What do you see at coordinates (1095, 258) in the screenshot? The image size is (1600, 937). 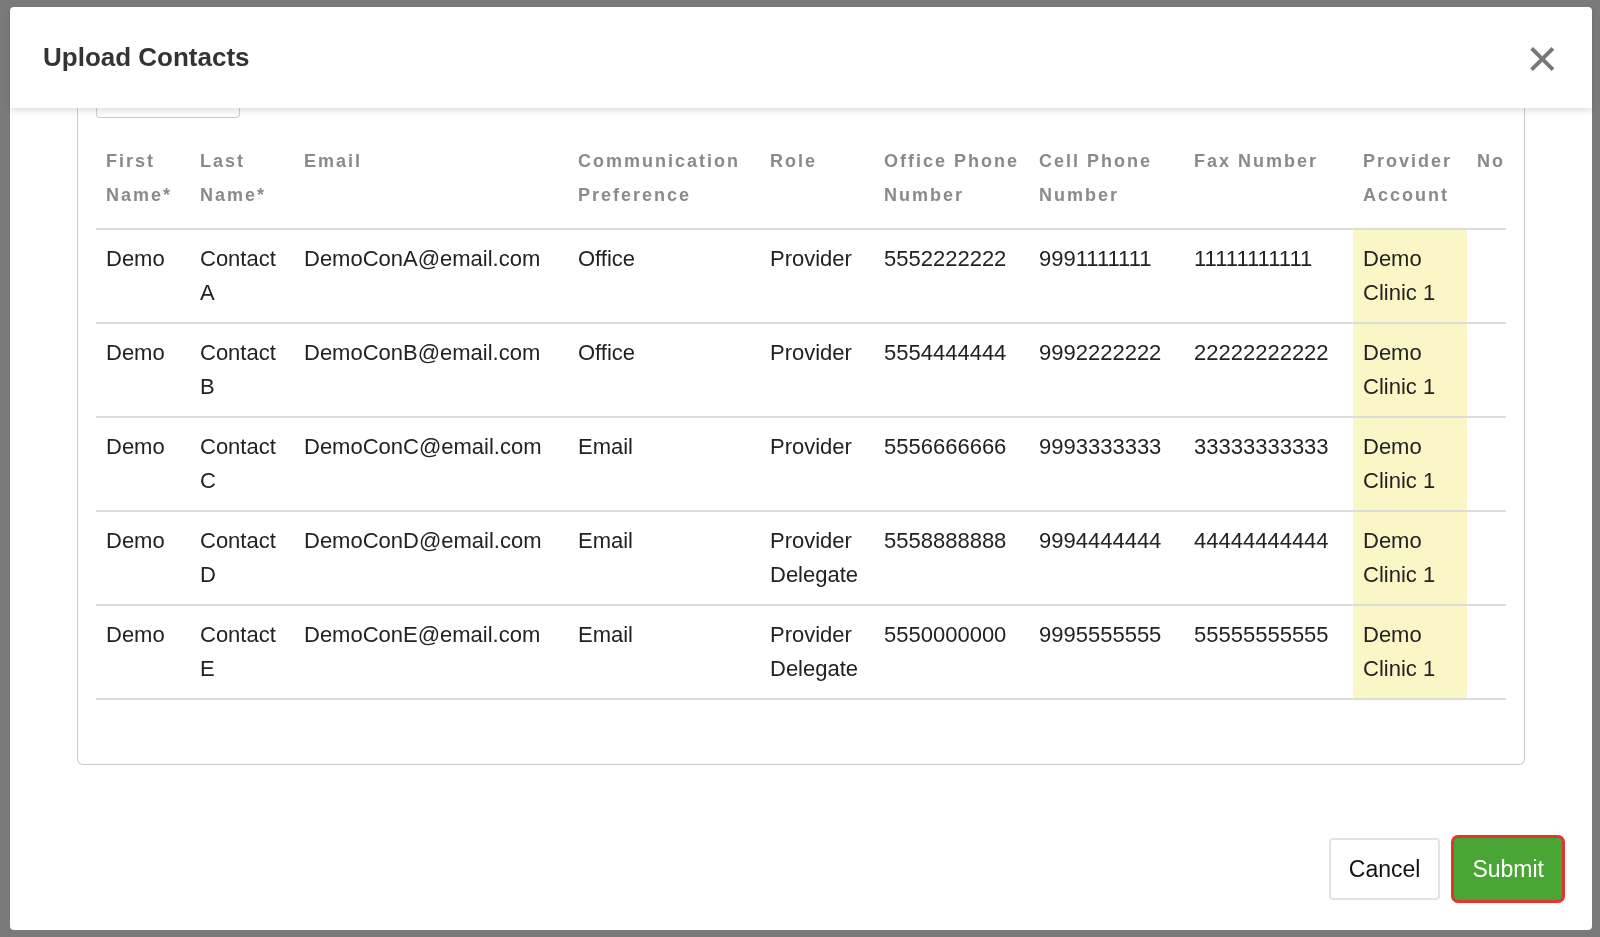 I see `table-cell: 9991111111` at bounding box center [1095, 258].